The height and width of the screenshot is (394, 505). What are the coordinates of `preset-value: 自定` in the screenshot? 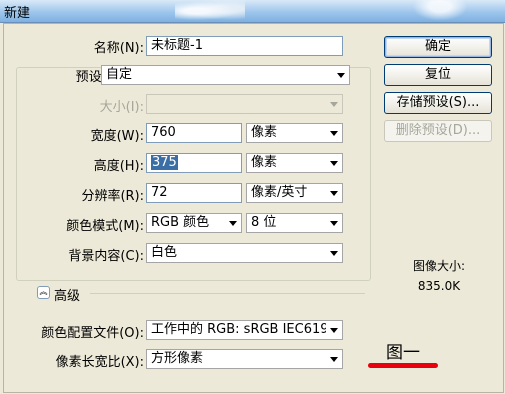 It's located at (119, 74).